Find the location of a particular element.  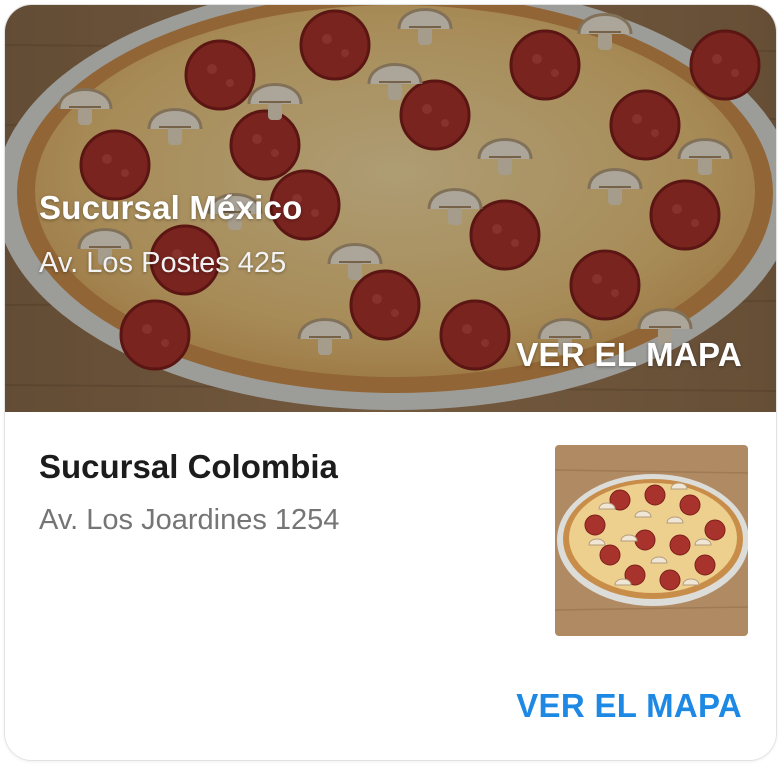

branch-thumbnail is located at coordinates (651, 540).